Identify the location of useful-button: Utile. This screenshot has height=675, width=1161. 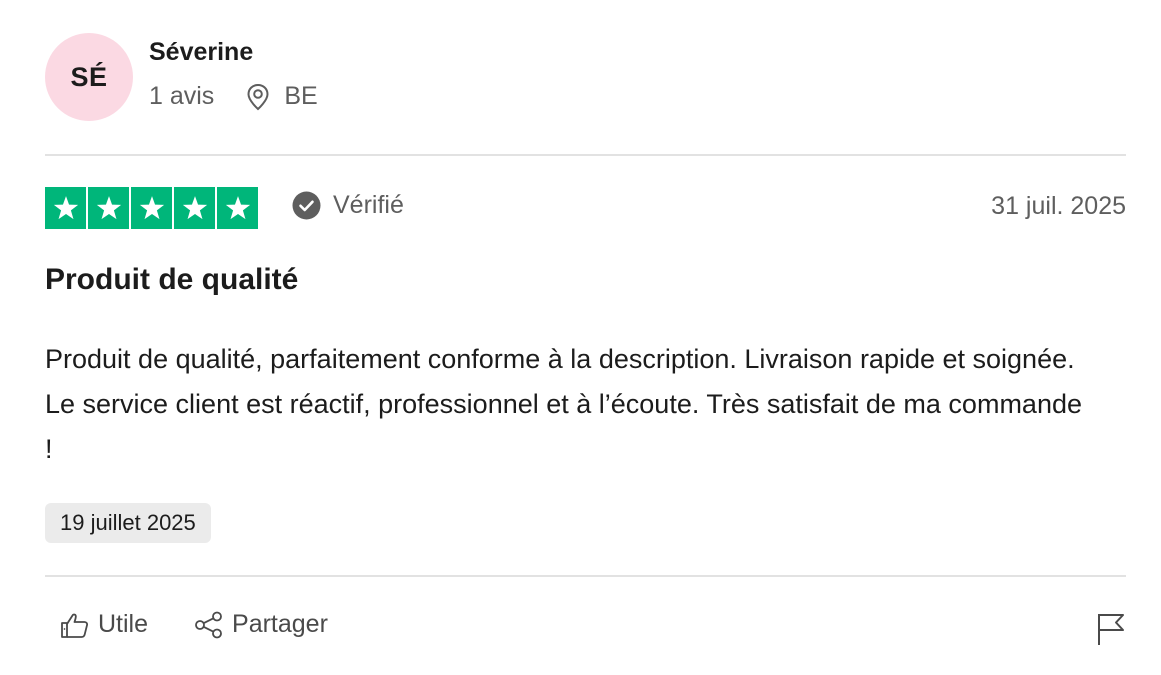
(104, 624).